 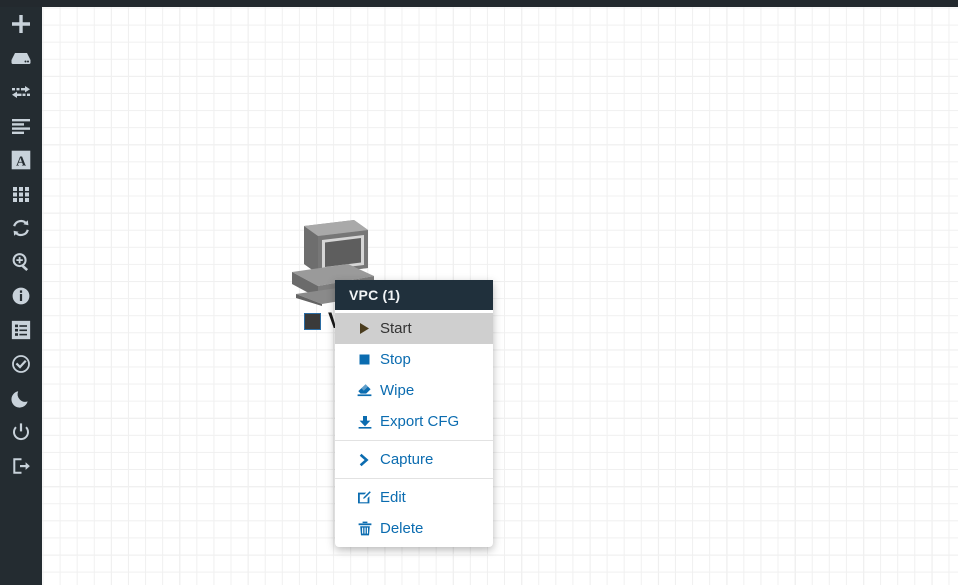 I want to click on align-button, so click(x=21, y=126).